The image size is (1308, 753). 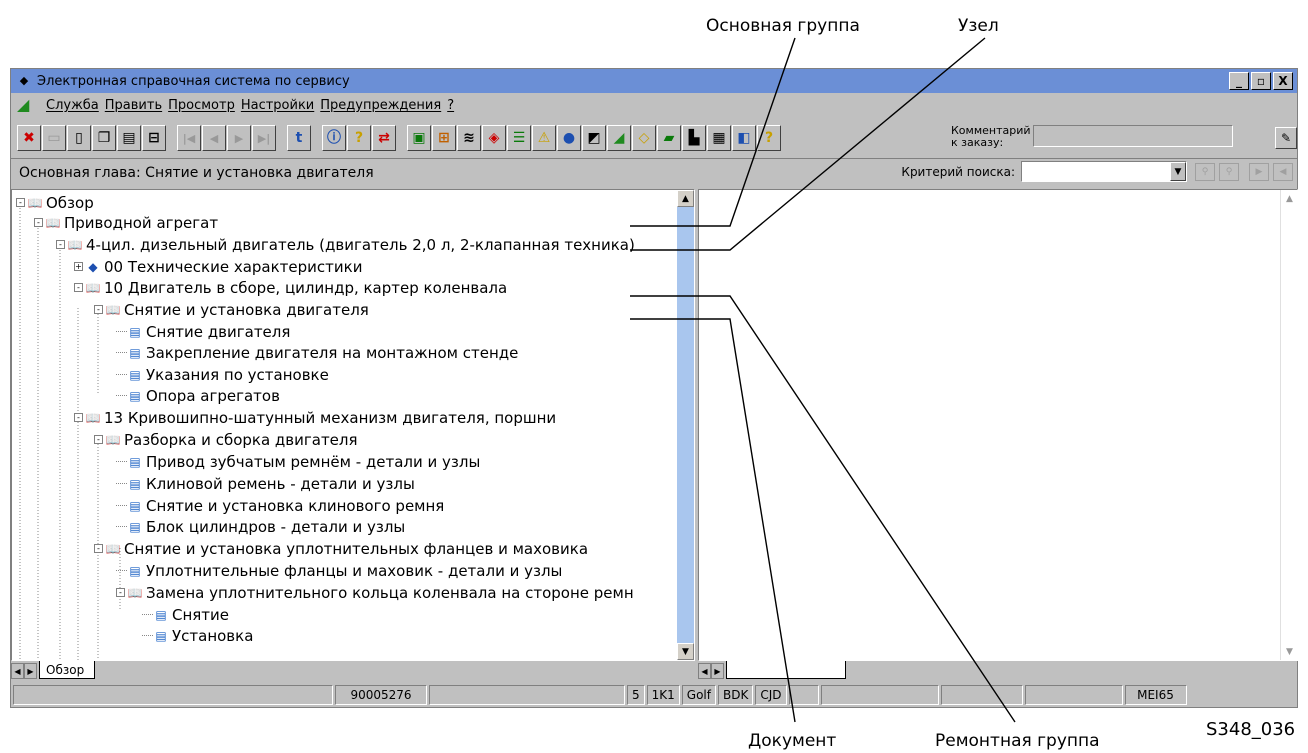 I want to click on stack-icon: ≋, so click(x=469, y=138).